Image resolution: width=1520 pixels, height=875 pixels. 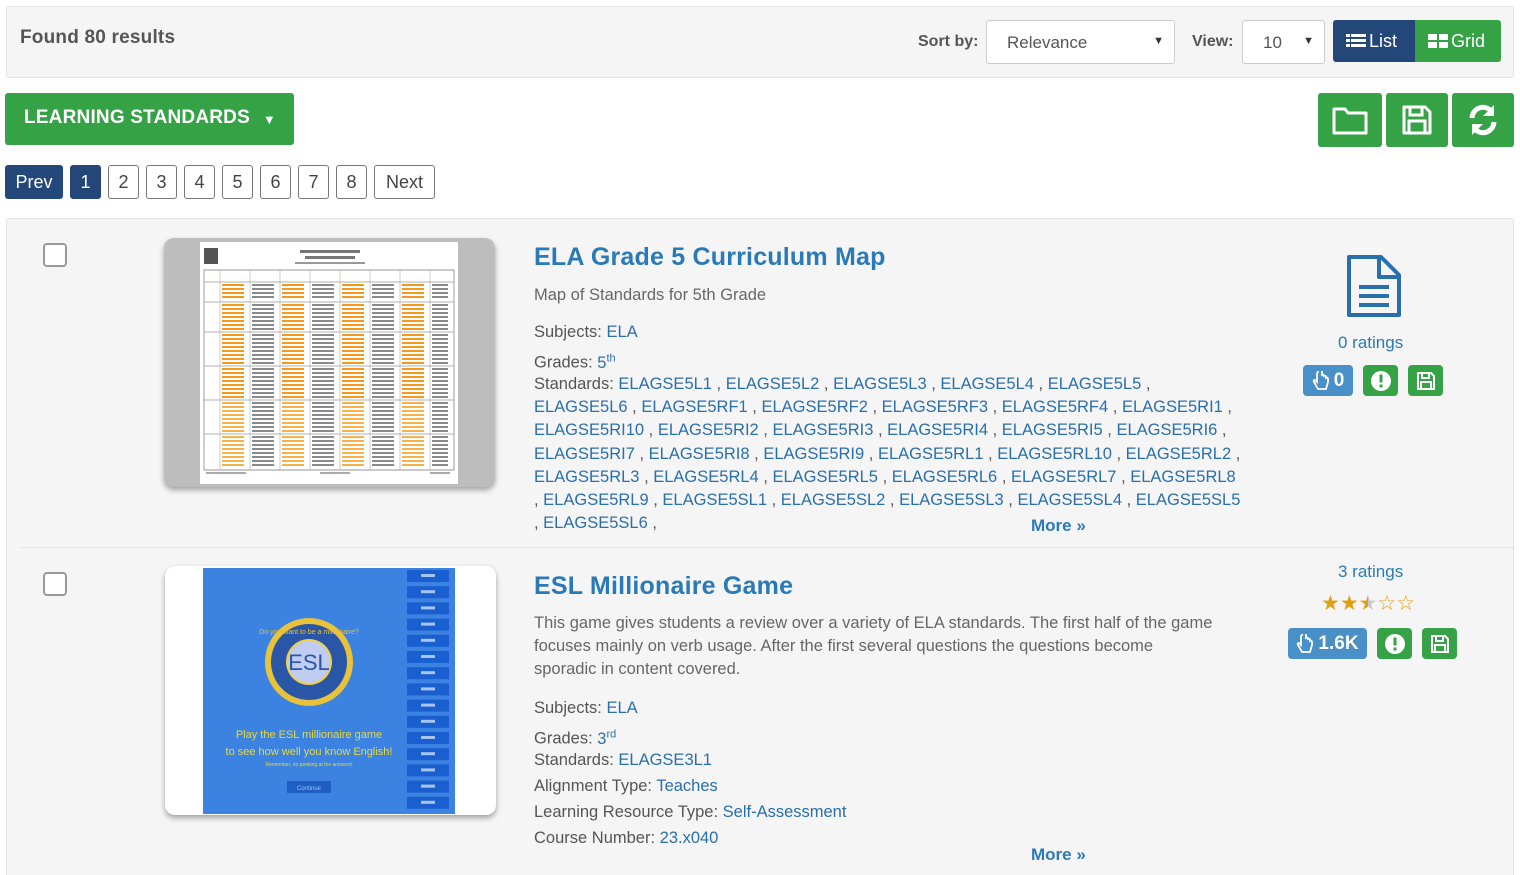 I want to click on view-select-value: 10, so click(x=1272, y=42).